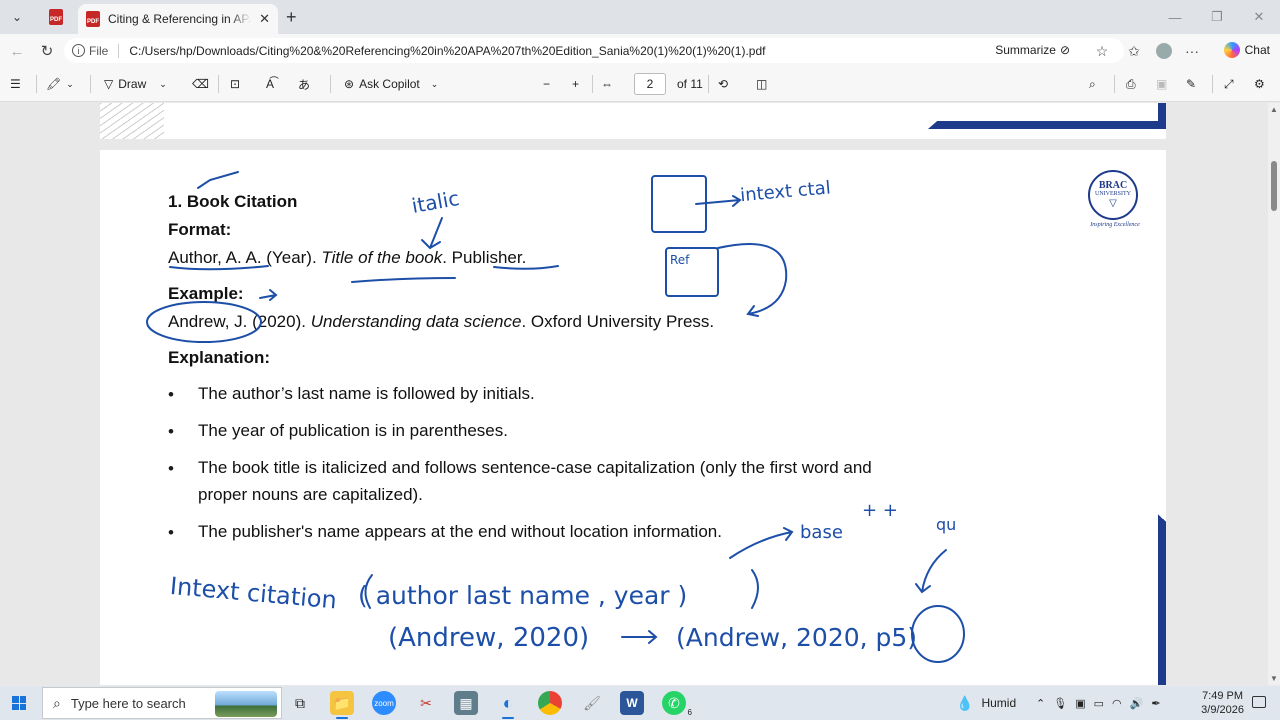 This screenshot has width=1280, height=720. I want to click on rotate-icon: ⟲, so click(723, 84).